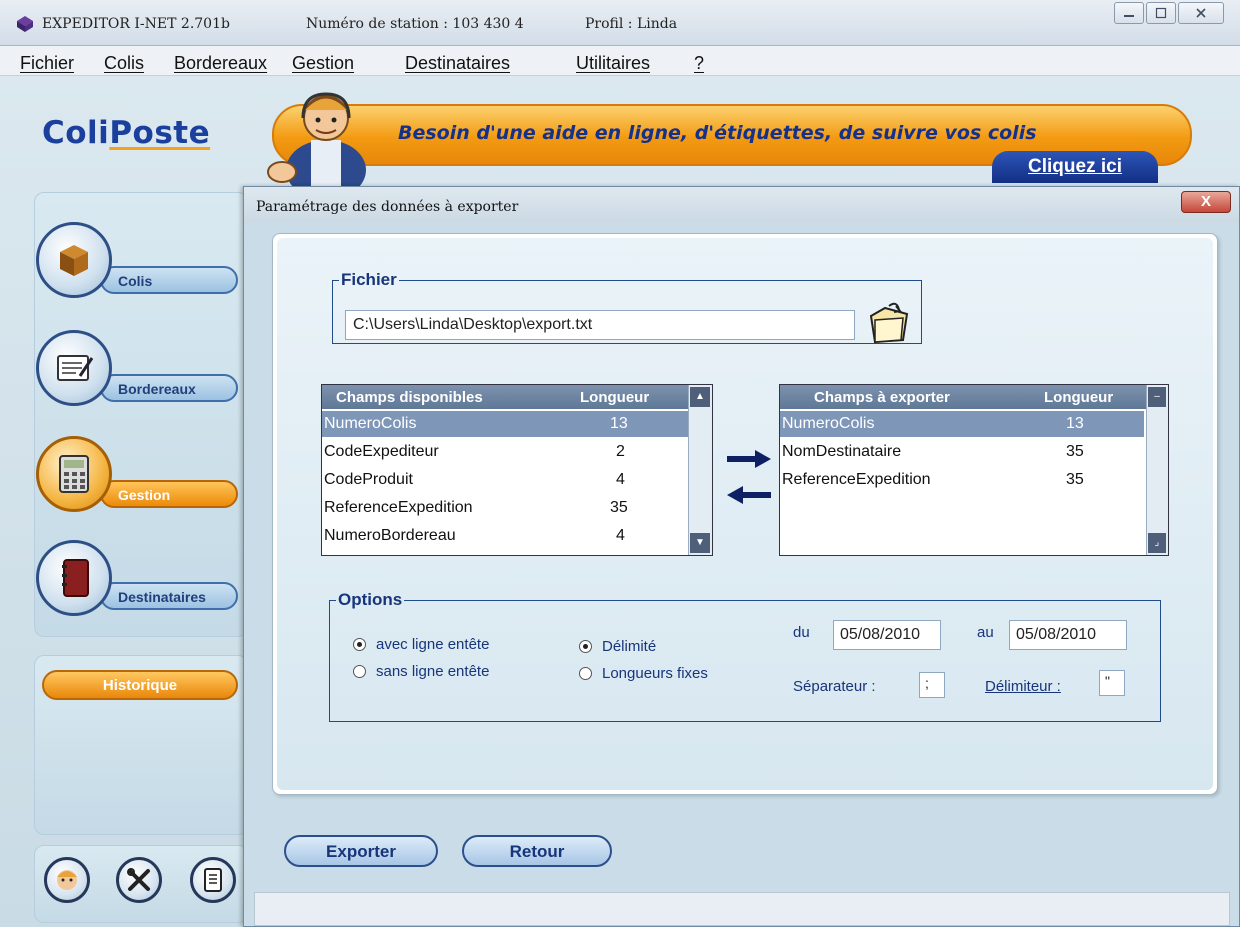  Describe the element at coordinates (74, 260) in the screenshot. I see `box-icon` at that location.